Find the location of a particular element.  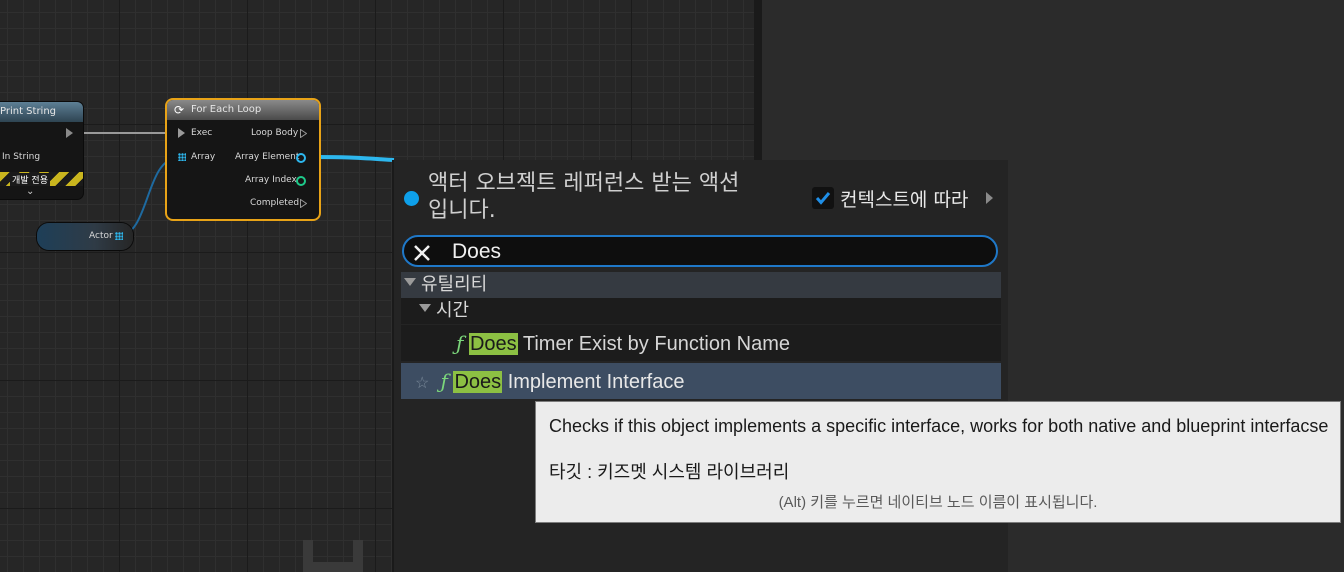

dev-only-label: 개발 전용 is located at coordinates (30, 179).